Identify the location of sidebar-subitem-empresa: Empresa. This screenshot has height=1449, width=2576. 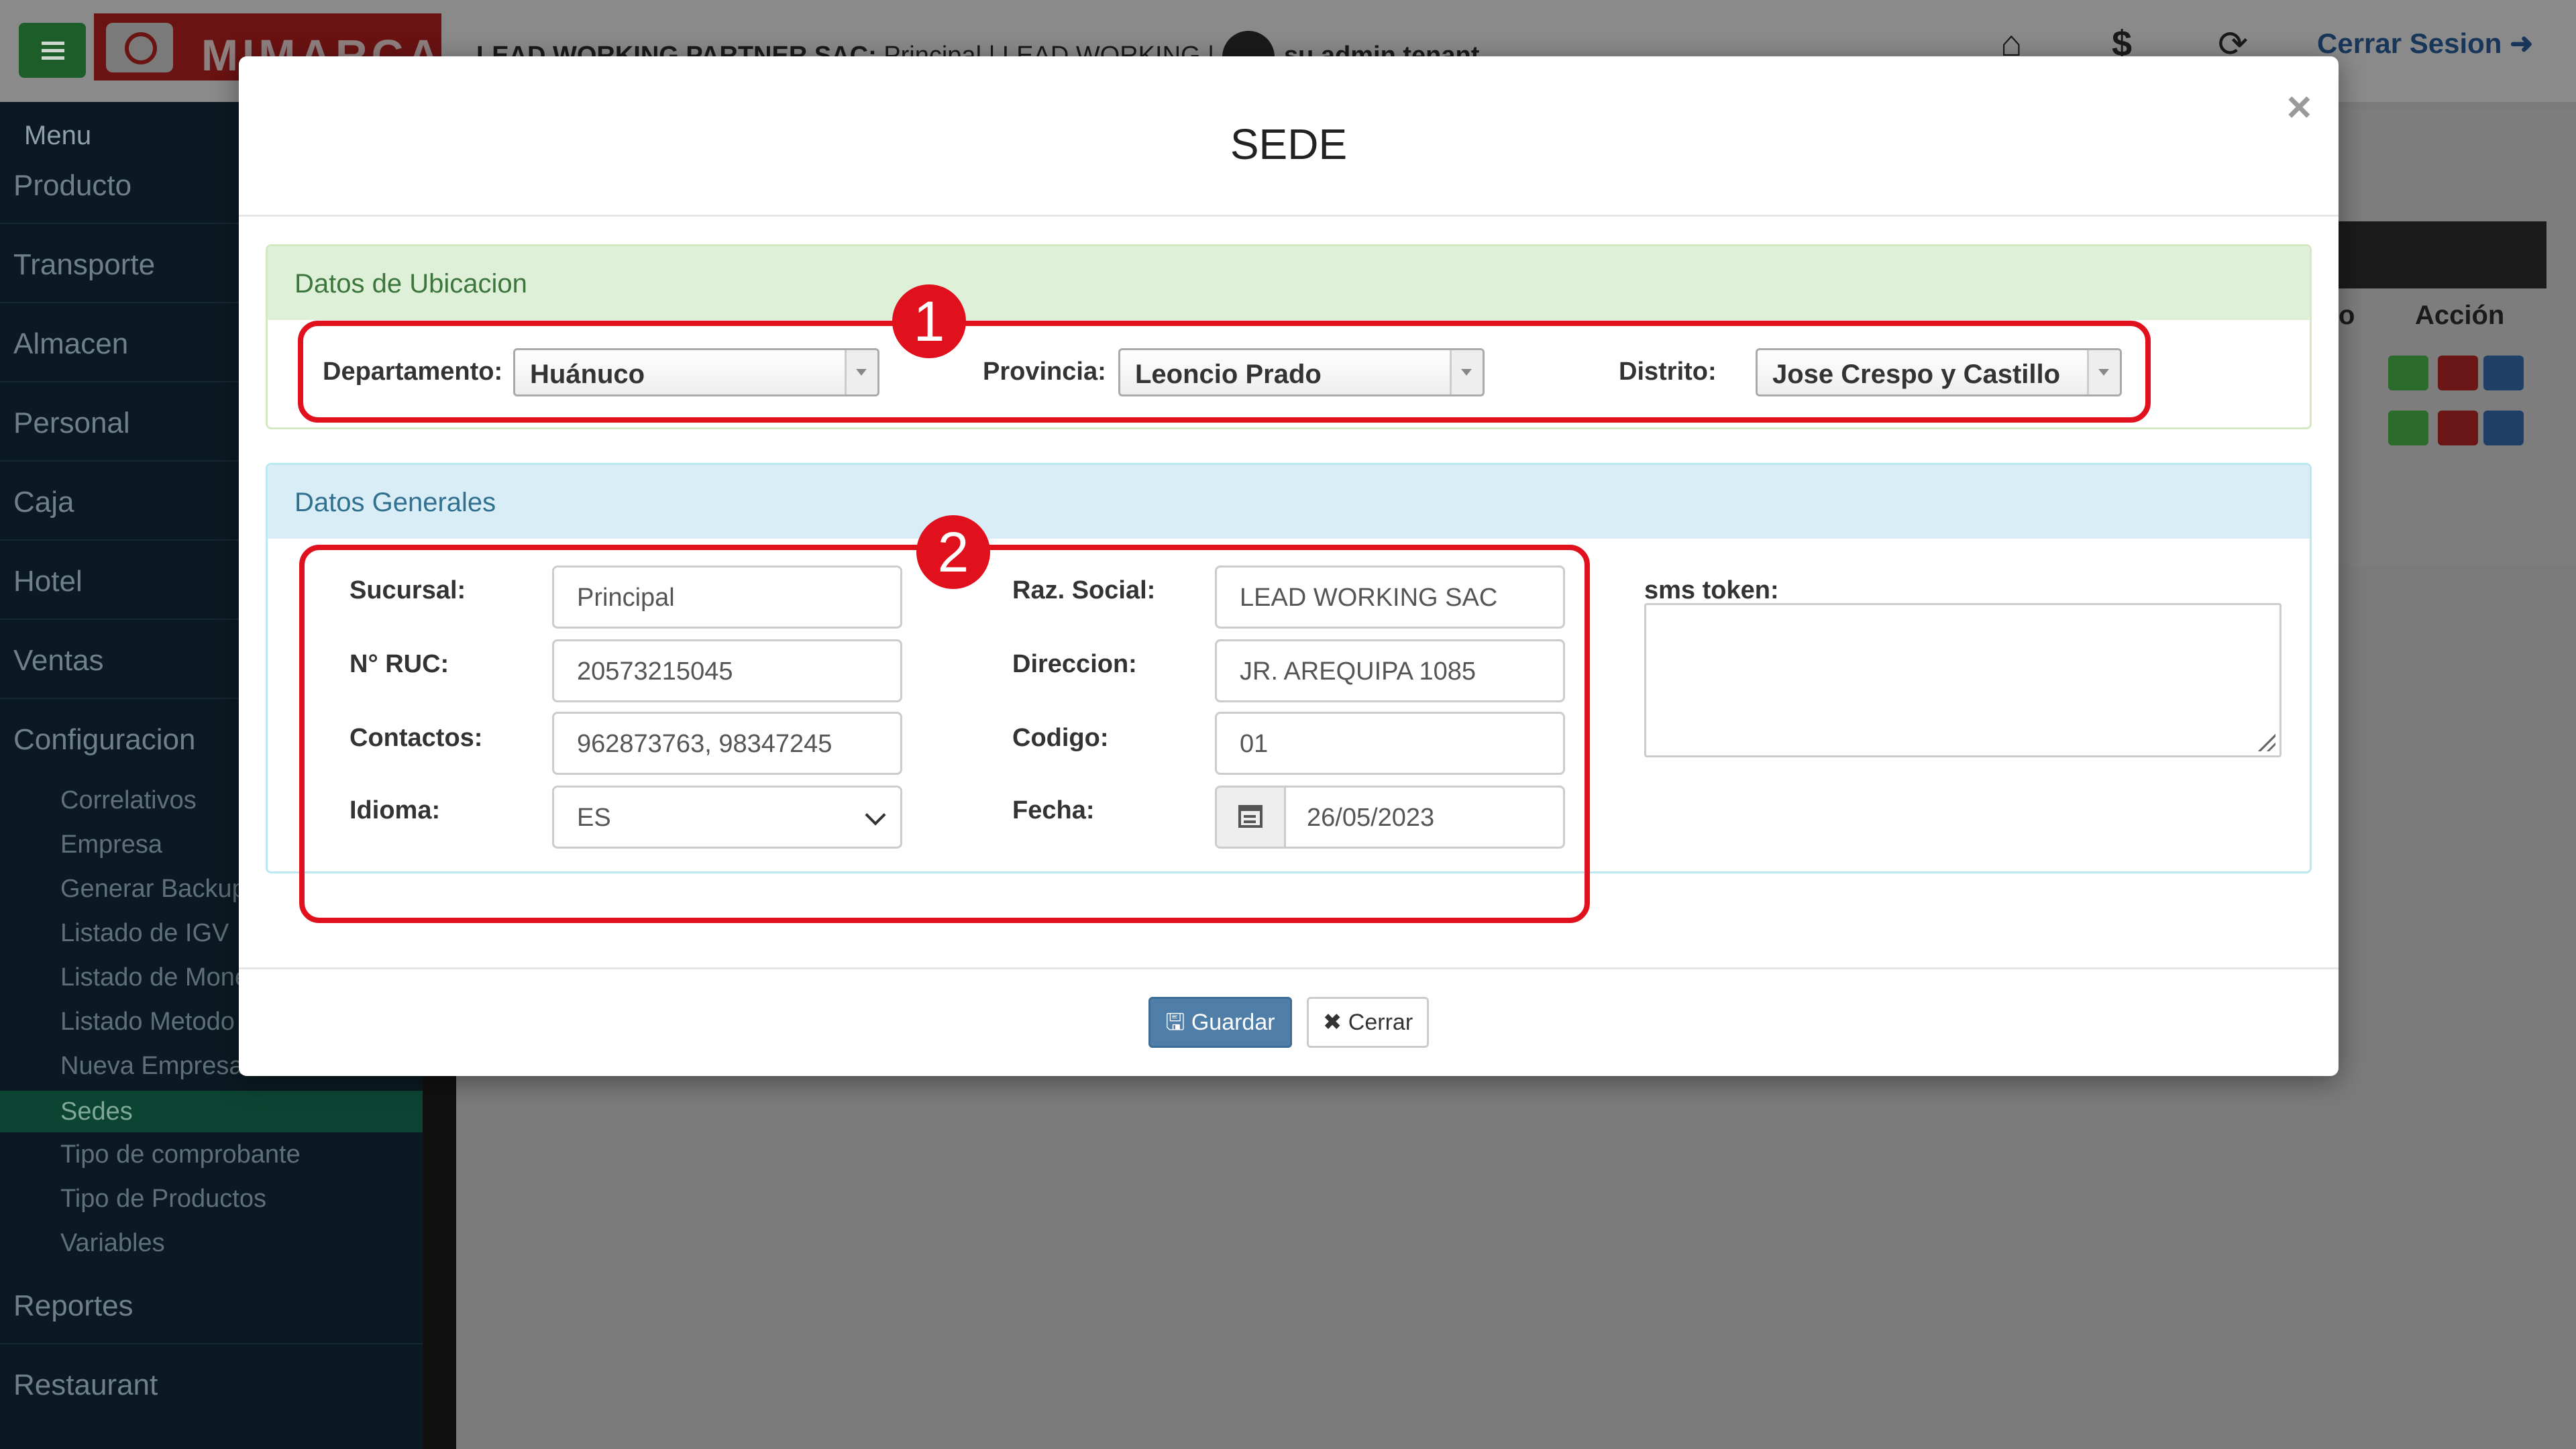
(111, 844).